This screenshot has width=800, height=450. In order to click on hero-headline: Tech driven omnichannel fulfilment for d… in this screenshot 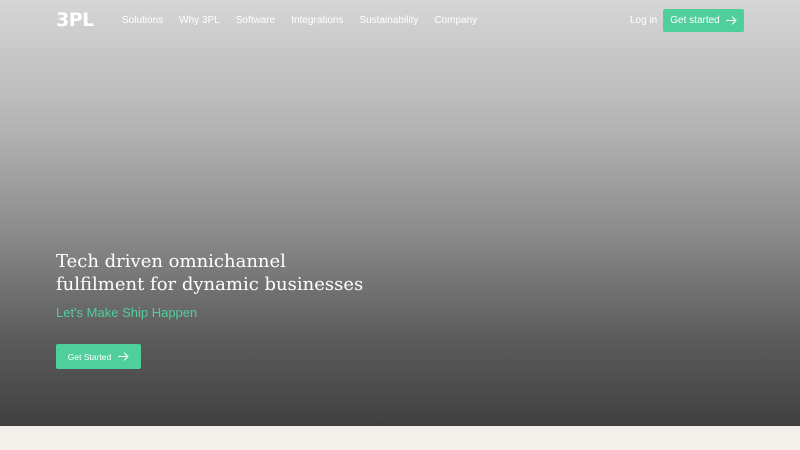, I will do `click(266, 273)`.